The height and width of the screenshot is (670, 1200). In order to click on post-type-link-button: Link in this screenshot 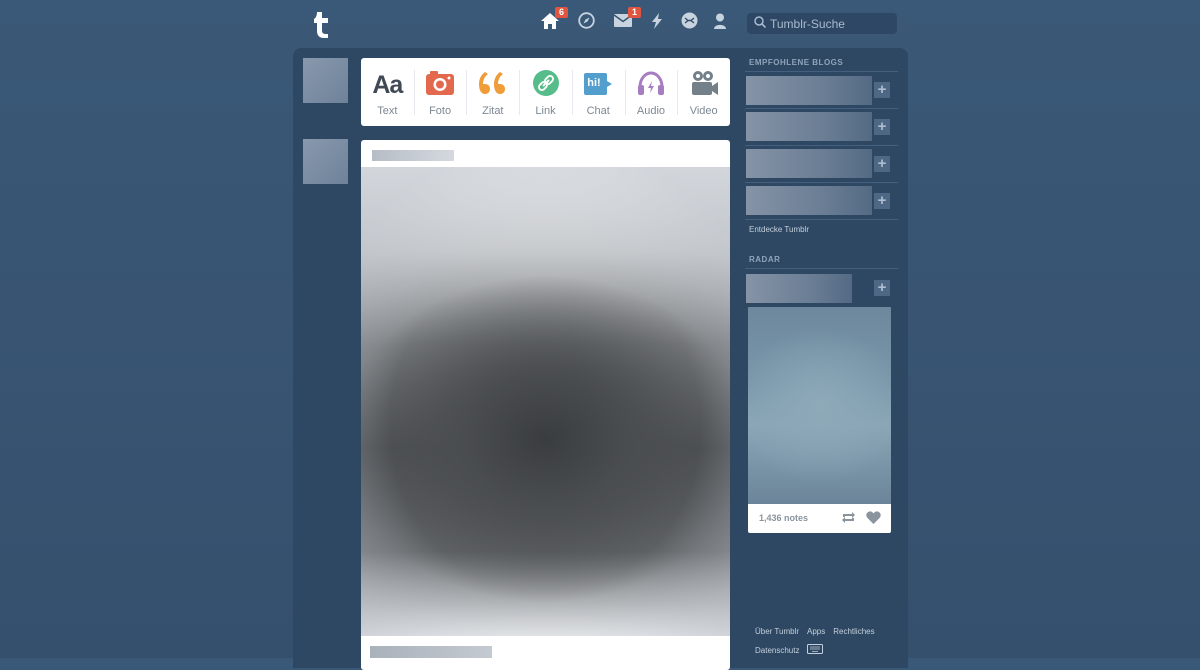, I will do `click(545, 92)`.